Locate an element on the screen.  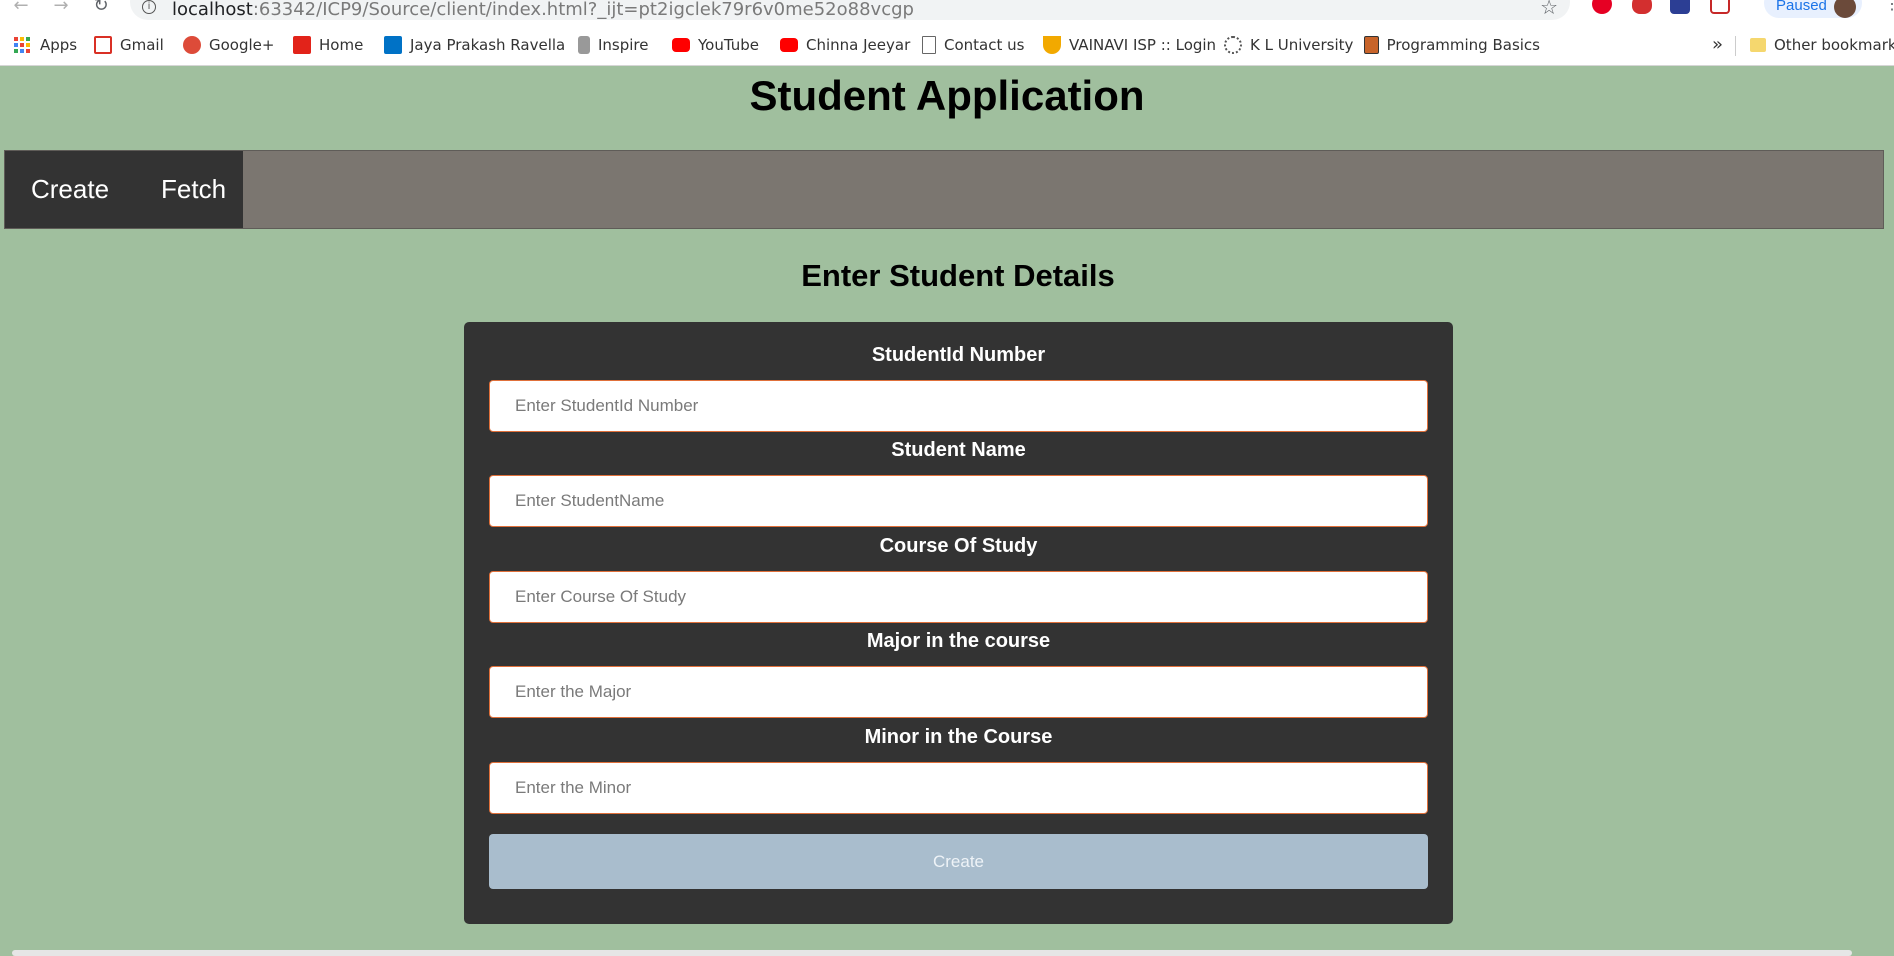
site-info-icon: i is located at coordinates (149, 7).